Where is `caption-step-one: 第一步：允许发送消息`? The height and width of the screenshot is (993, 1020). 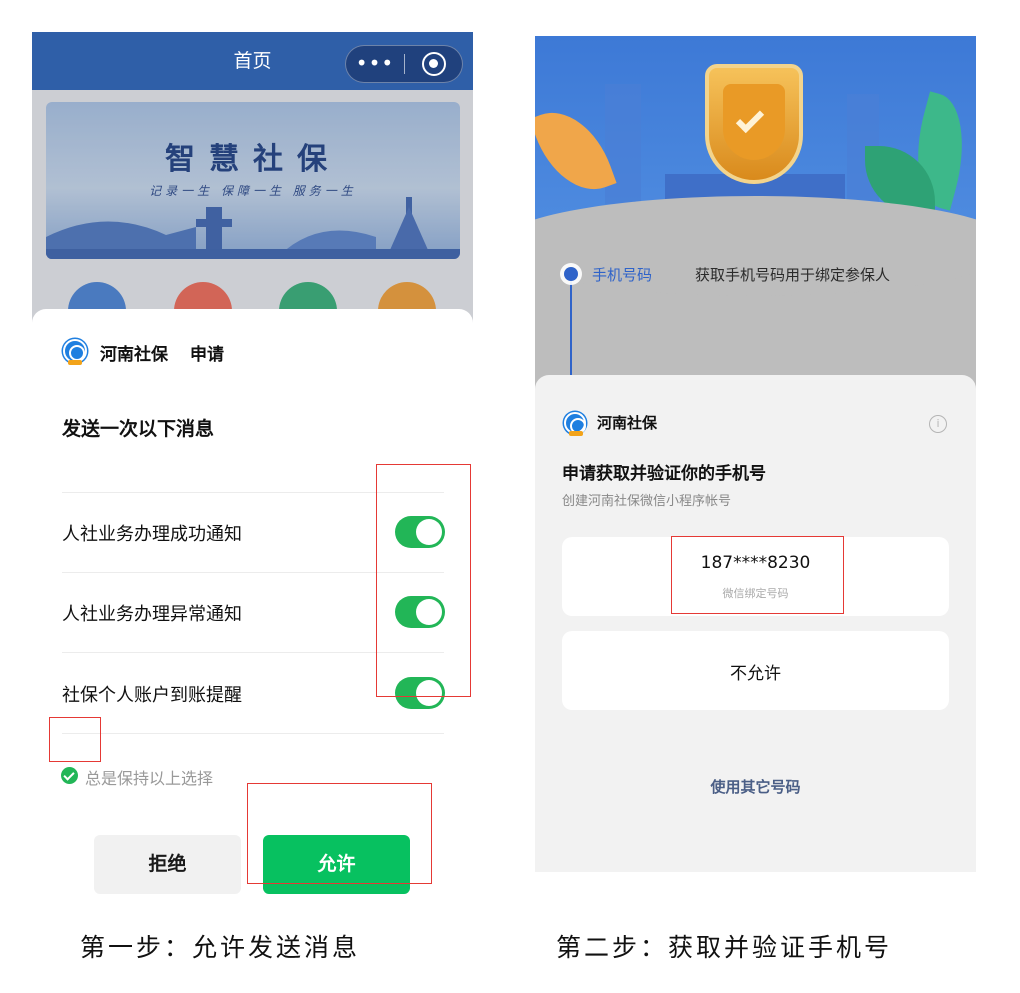 caption-step-one: 第一步：允许发送消息 is located at coordinates (220, 947).